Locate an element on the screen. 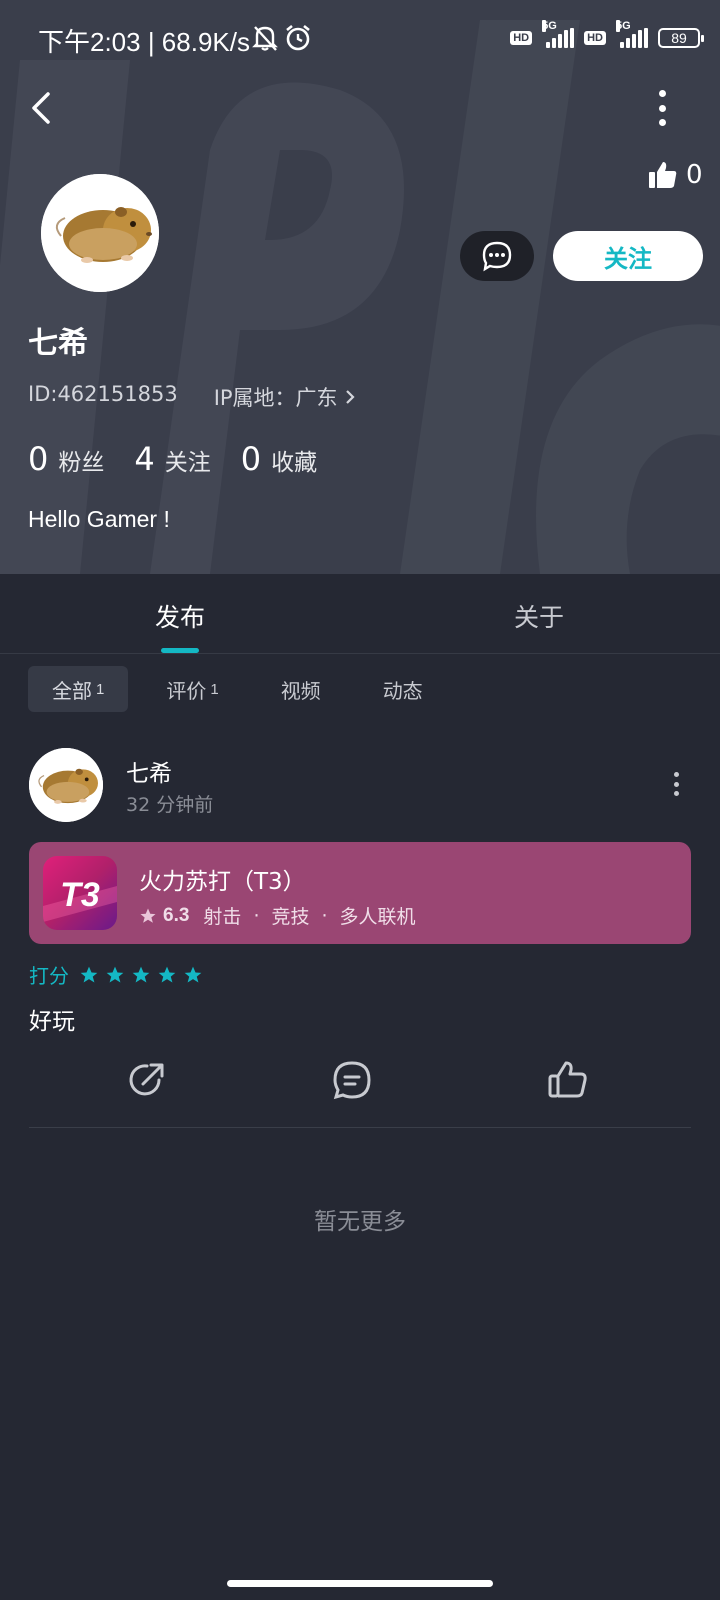 The image size is (720, 1600). user-stats: 0 粉丝 4 关注 0 收藏 is located at coordinates (172, 459).